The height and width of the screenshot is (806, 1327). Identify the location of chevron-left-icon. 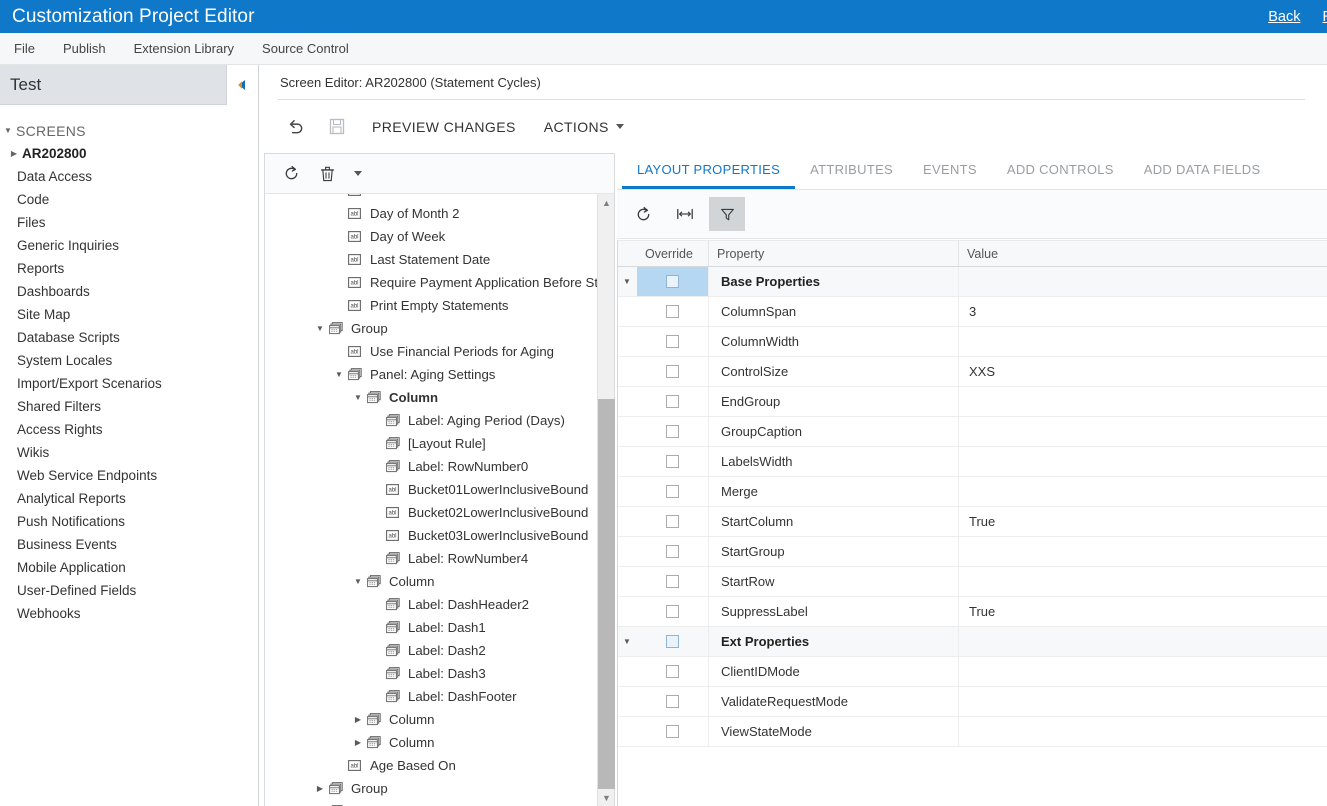
(242, 85).